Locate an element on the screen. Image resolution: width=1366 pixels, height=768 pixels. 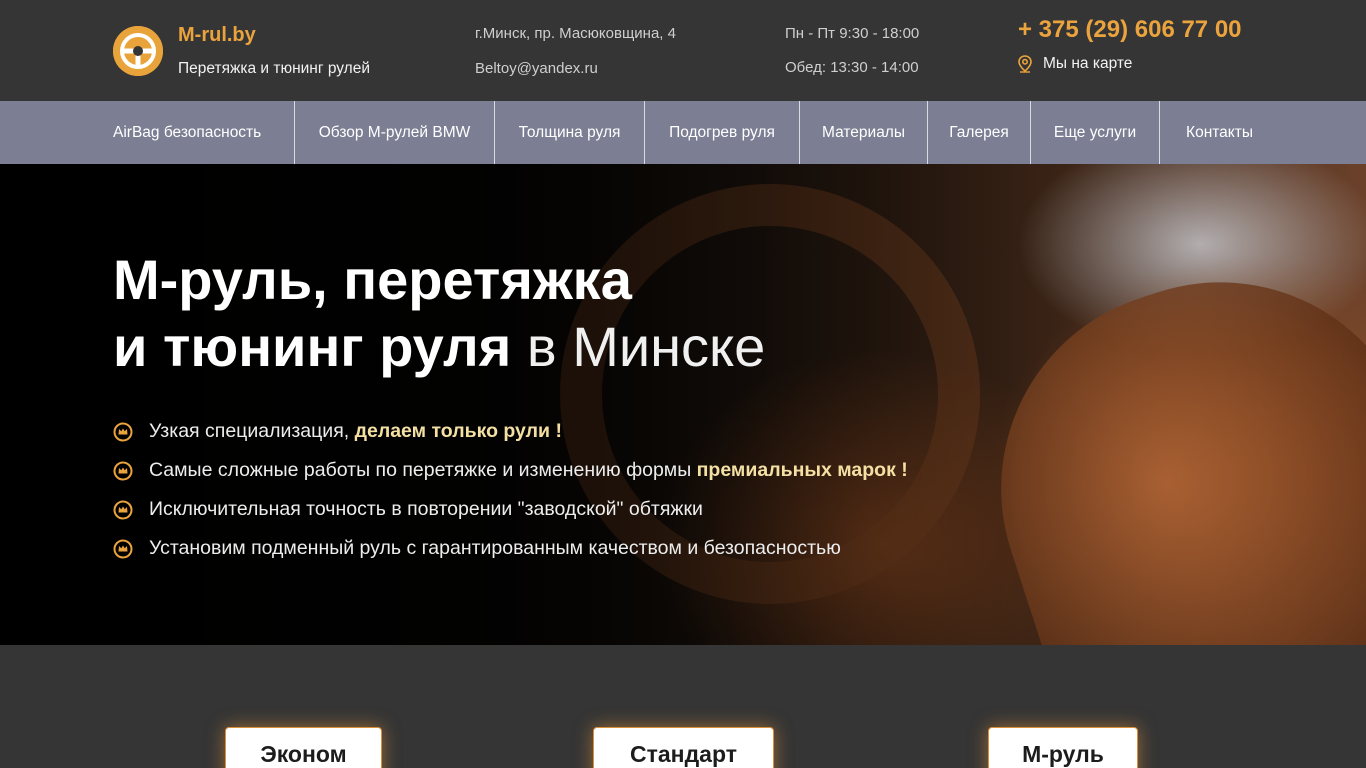
feature-text: Узкая специализация, is located at coordinates (249, 431).